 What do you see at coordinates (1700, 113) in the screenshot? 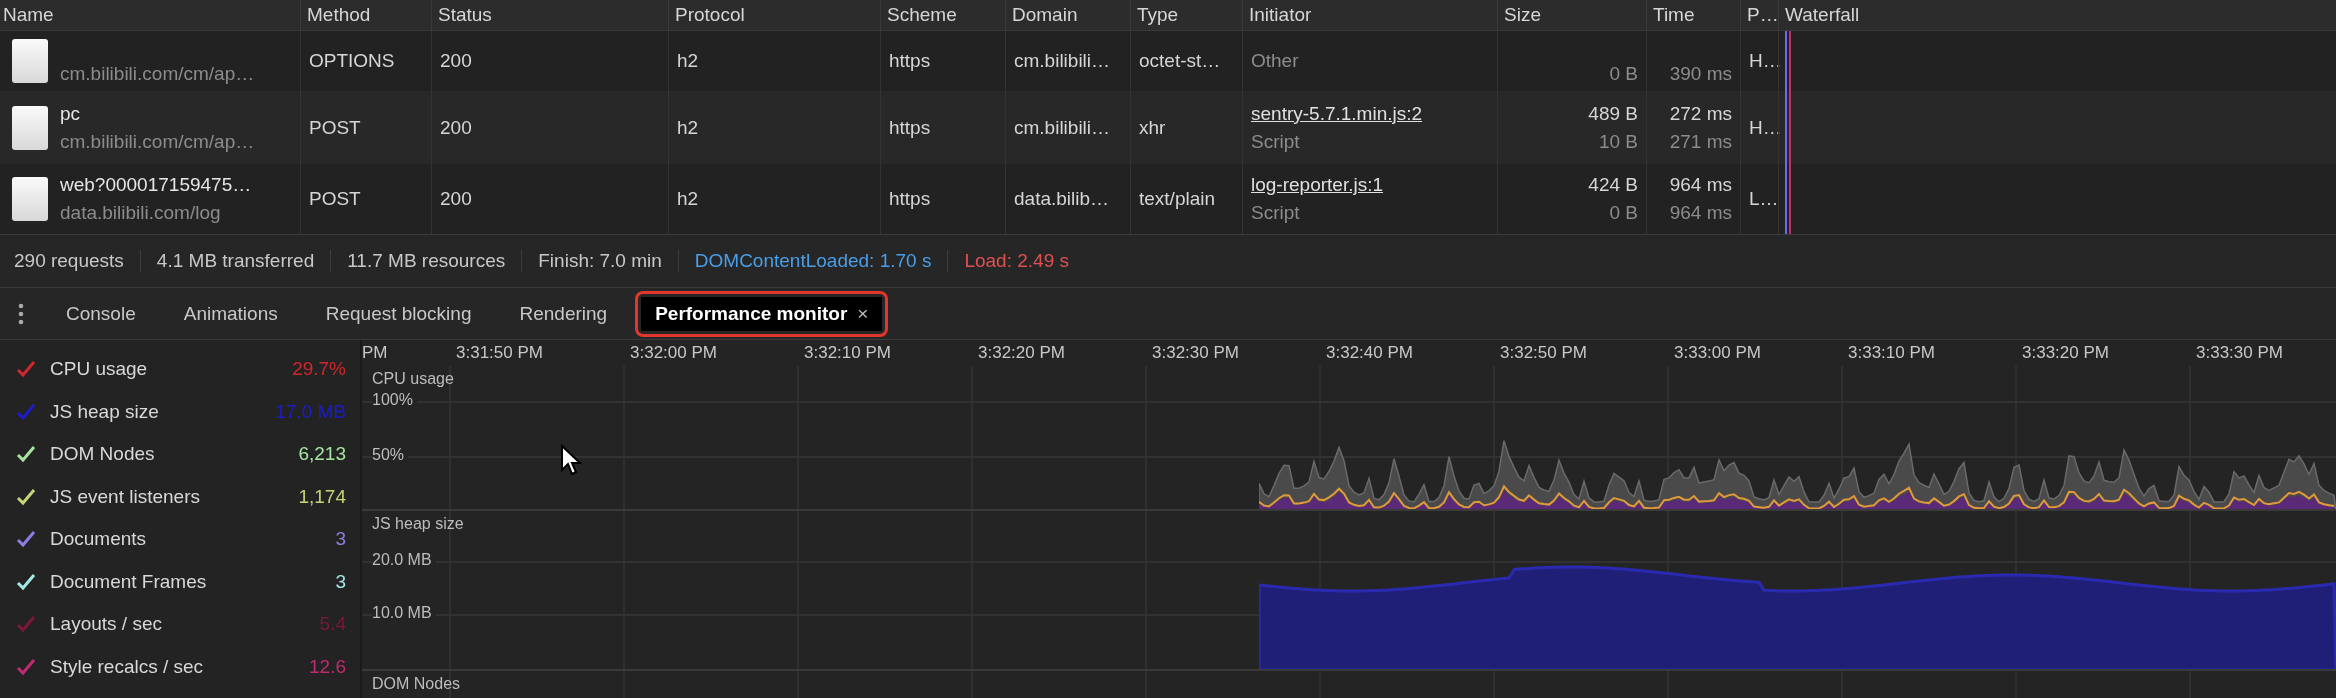
I see `table-cell: 272 ms` at bounding box center [1700, 113].